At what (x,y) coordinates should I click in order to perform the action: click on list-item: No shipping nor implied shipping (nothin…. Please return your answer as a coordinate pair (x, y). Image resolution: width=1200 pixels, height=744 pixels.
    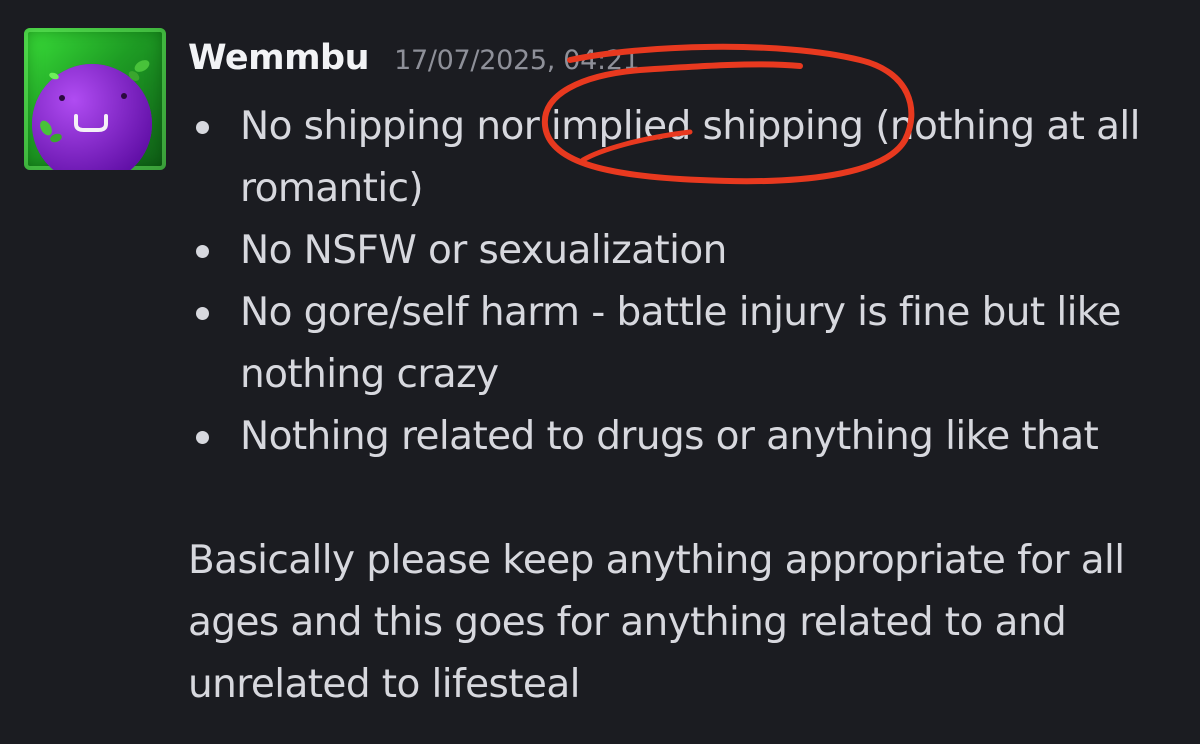
    Looking at the image, I should click on (688, 158).